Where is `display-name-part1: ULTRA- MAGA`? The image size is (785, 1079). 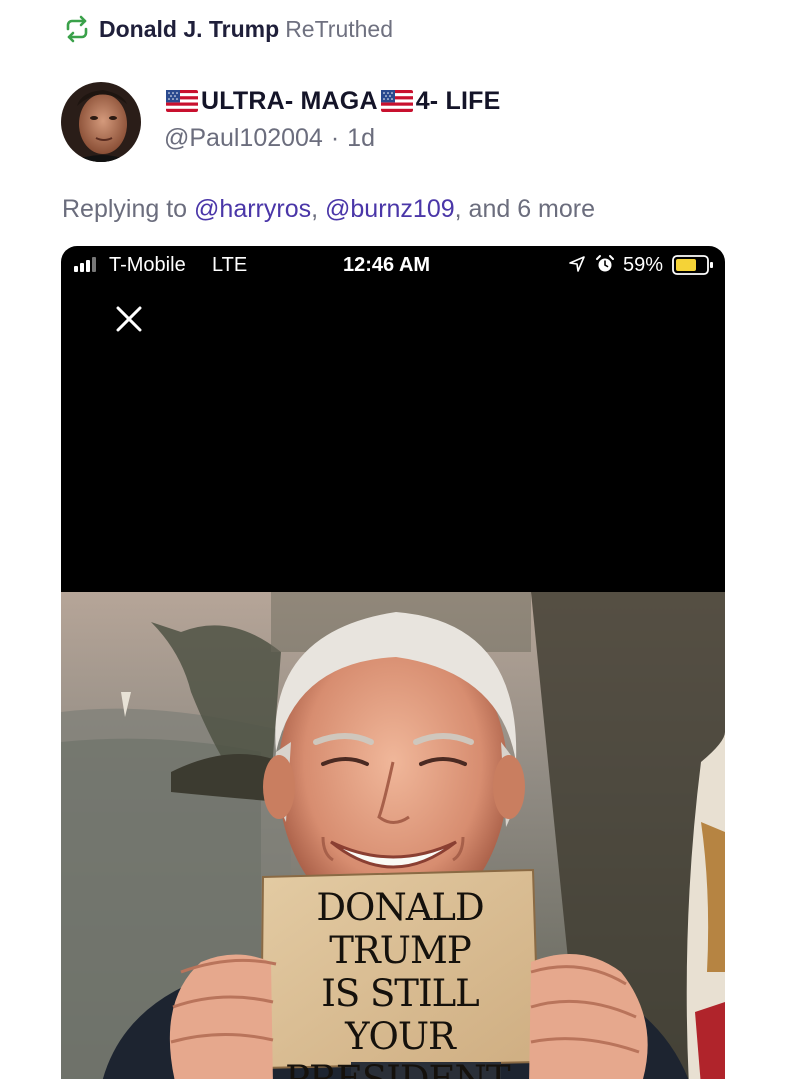 display-name-part1: ULTRA- MAGA is located at coordinates (289, 100).